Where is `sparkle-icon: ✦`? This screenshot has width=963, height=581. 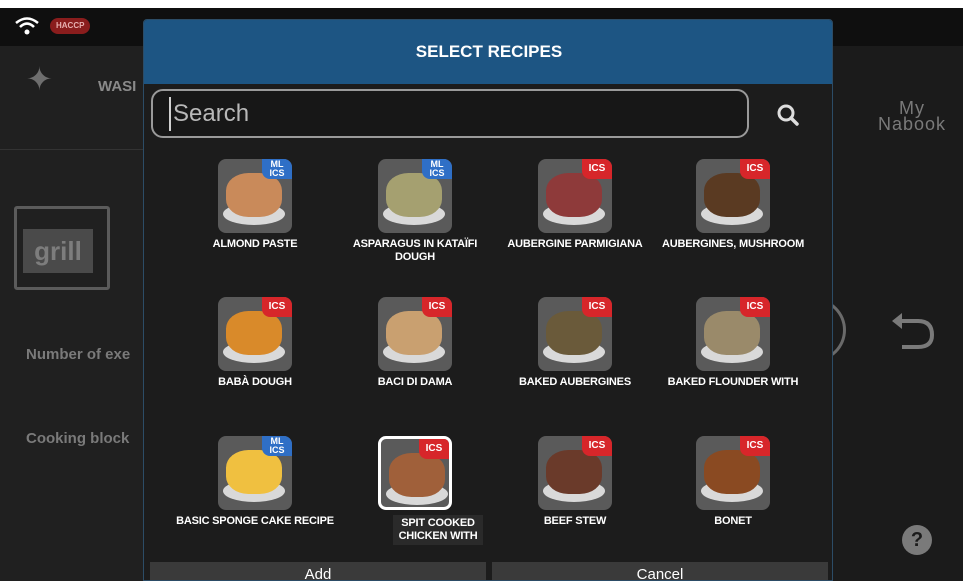
sparkle-icon: ✦ is located at coordinates (39, 79).